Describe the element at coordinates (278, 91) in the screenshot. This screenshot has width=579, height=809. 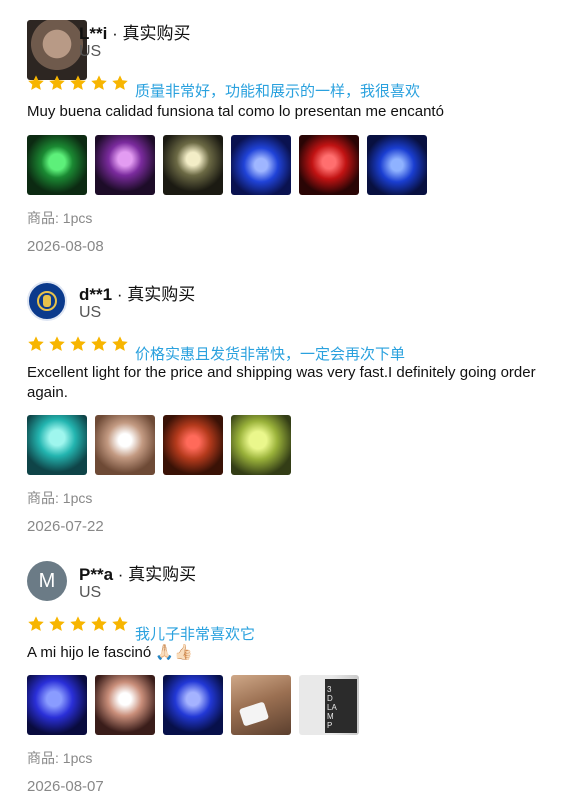
I see `review-translation: 质量非常好，功能和展示的一样，我很喜欢` at that location.